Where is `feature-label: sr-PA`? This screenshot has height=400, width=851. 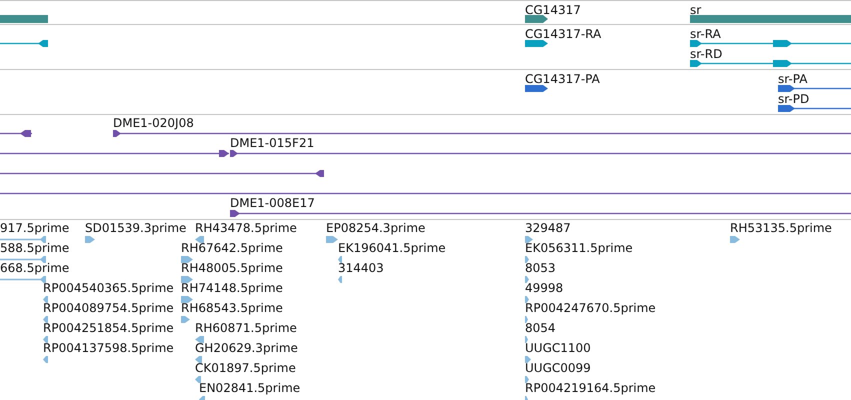
feature-label: sr-PA is located at coordinates (793, 79).